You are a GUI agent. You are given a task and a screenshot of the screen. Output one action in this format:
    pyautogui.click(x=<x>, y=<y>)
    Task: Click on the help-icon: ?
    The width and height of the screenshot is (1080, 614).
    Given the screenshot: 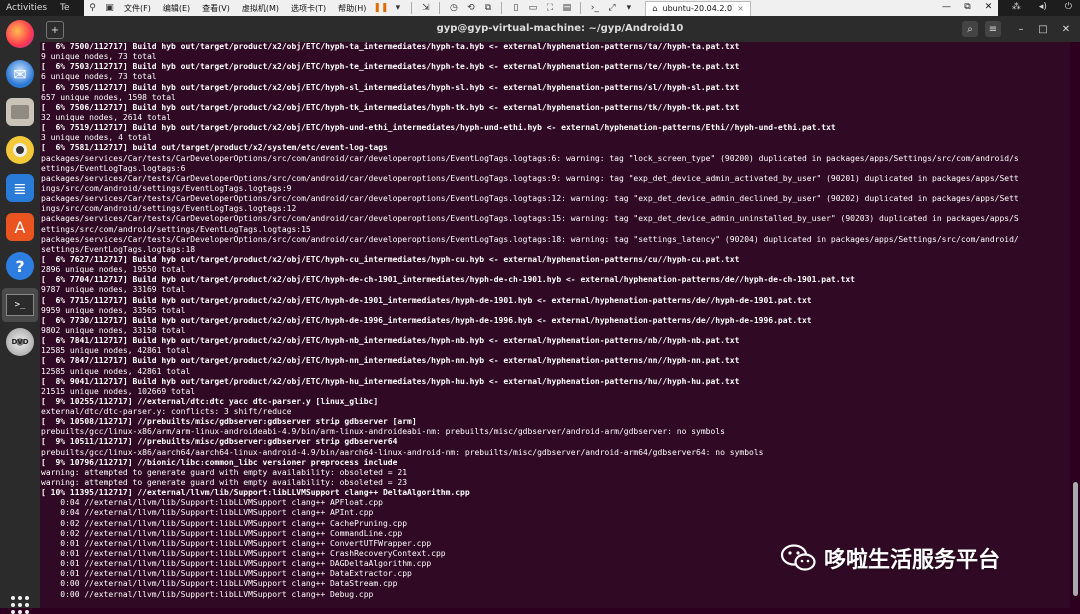 What is the action you would take?
    pyautogui.click(x=20, y=266)
    